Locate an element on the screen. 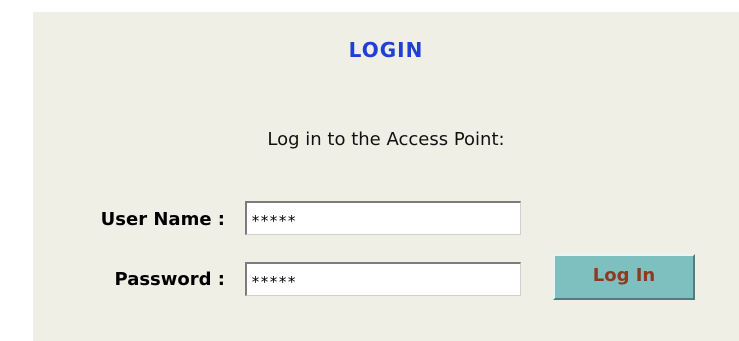  password-input is located at coordinates (383, 279).